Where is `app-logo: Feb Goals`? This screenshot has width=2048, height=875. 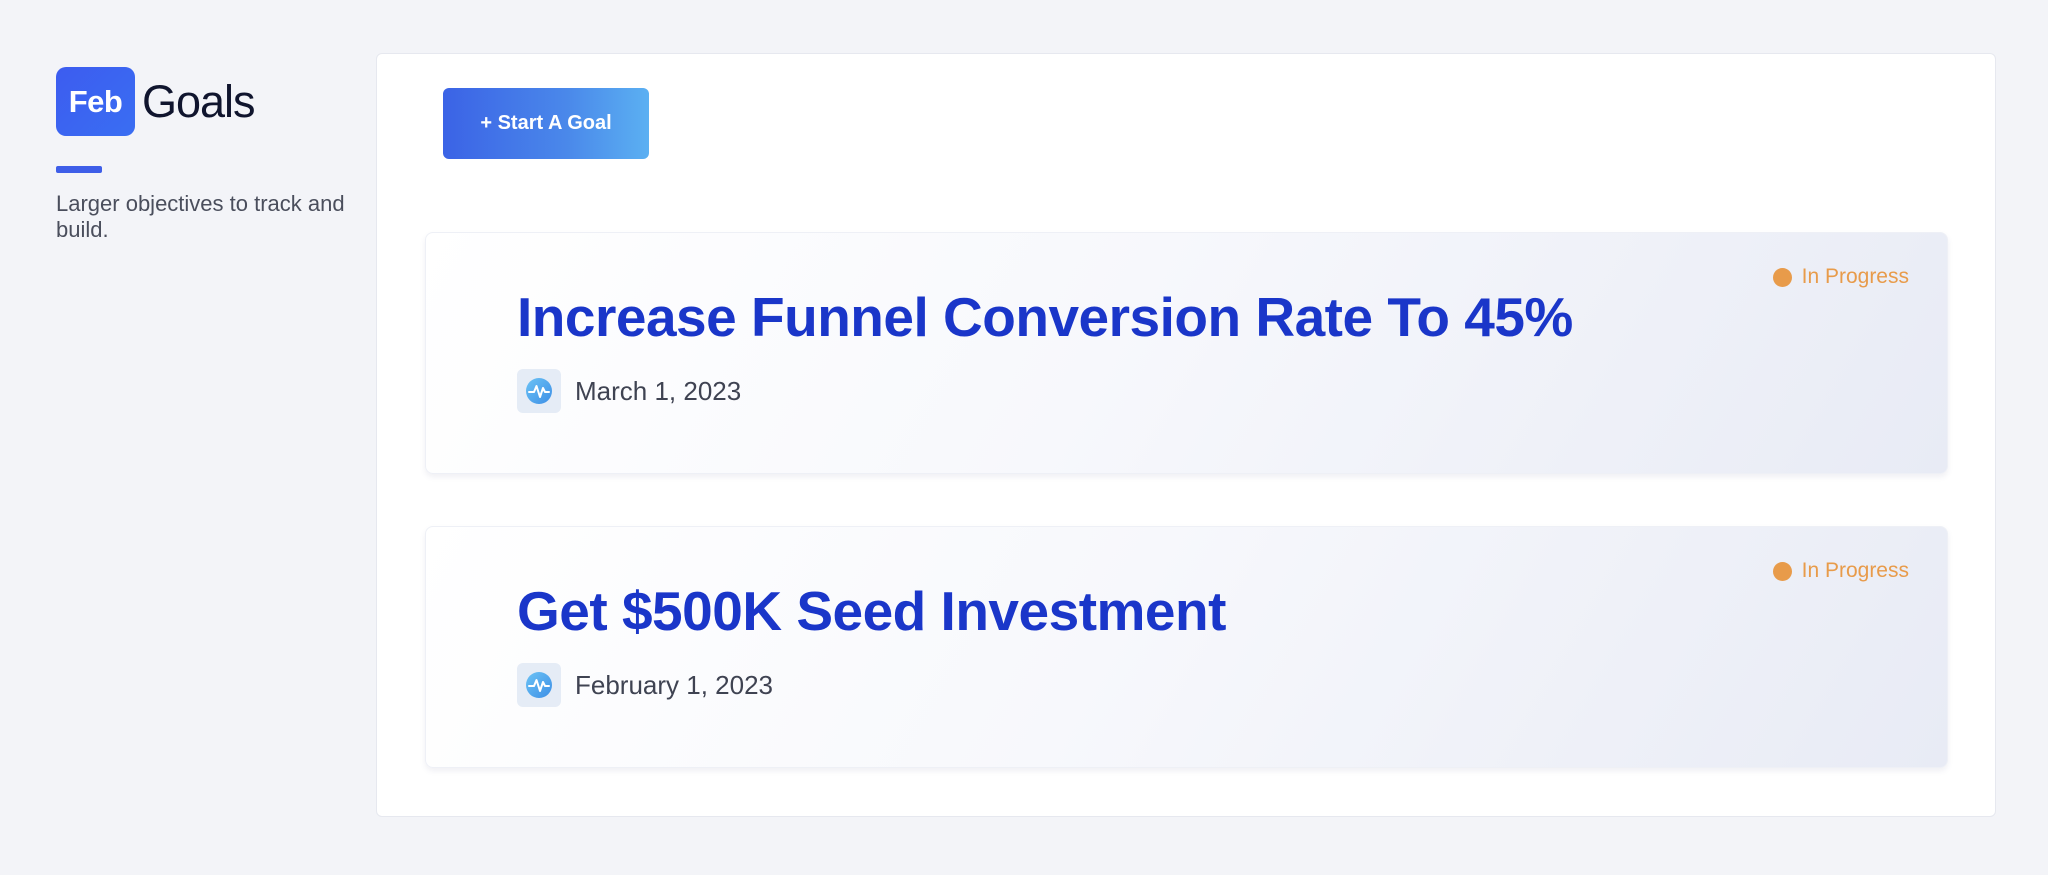 app-logo: Feb Goals is located at coordinates (206, 101).